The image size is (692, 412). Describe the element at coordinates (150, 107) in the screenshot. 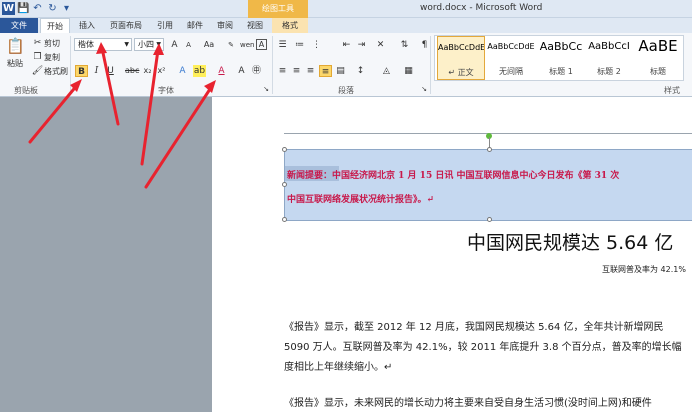

I see `arrow-to-font-size` at that location.